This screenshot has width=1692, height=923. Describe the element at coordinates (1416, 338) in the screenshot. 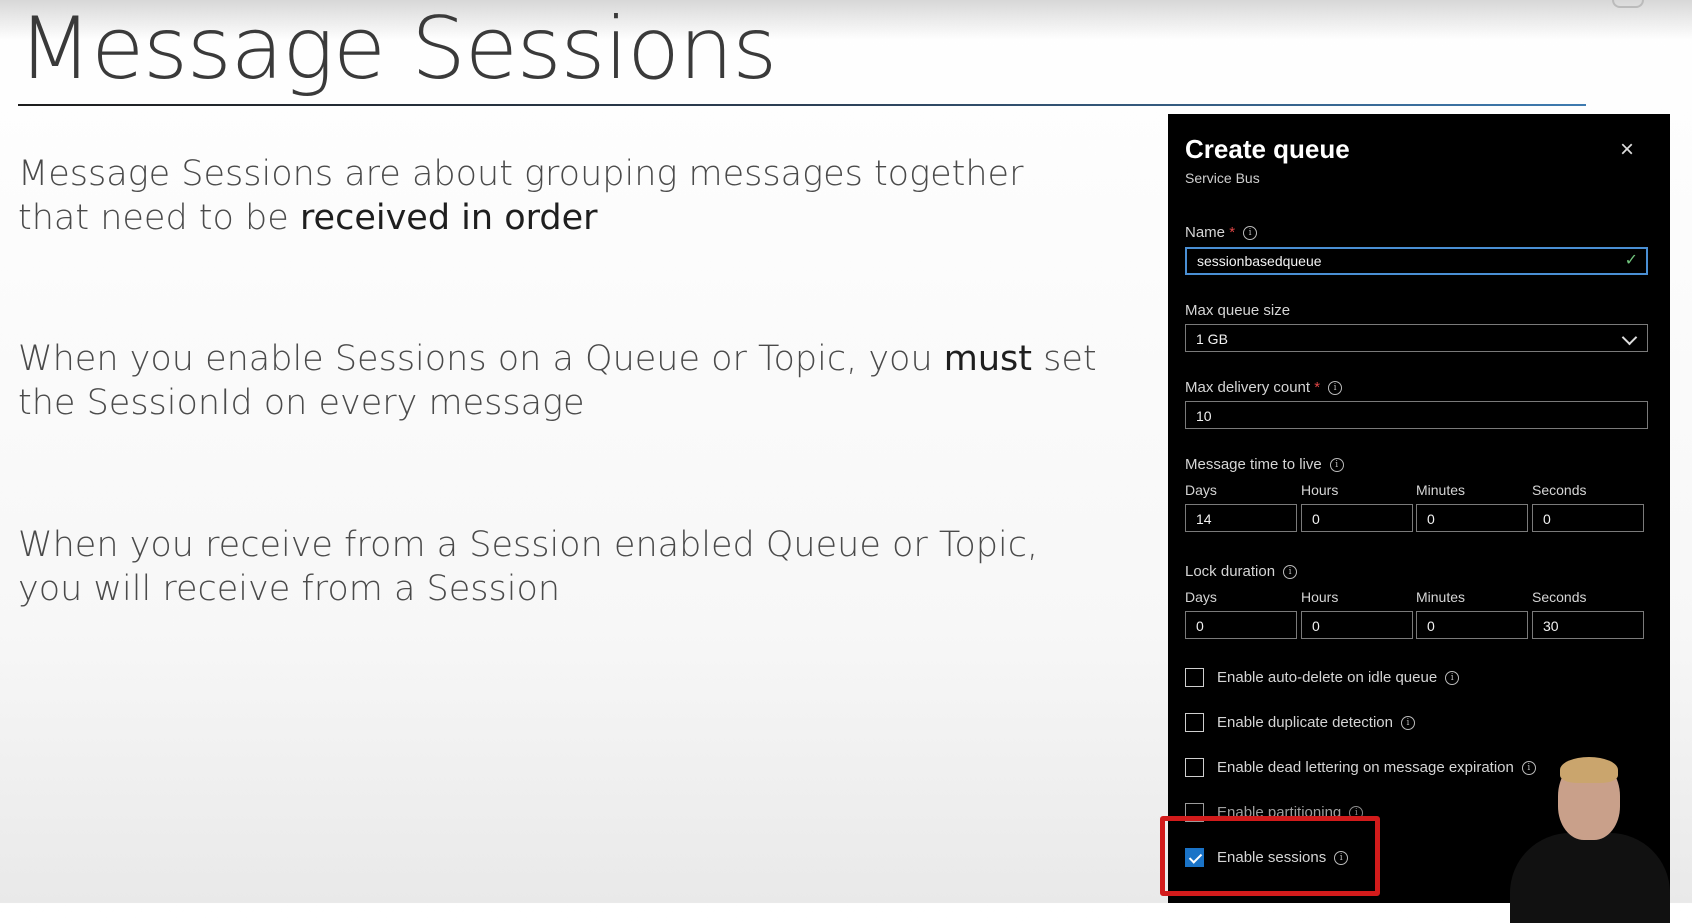

I see `max-queue-size-select: 1 GB` at that location.